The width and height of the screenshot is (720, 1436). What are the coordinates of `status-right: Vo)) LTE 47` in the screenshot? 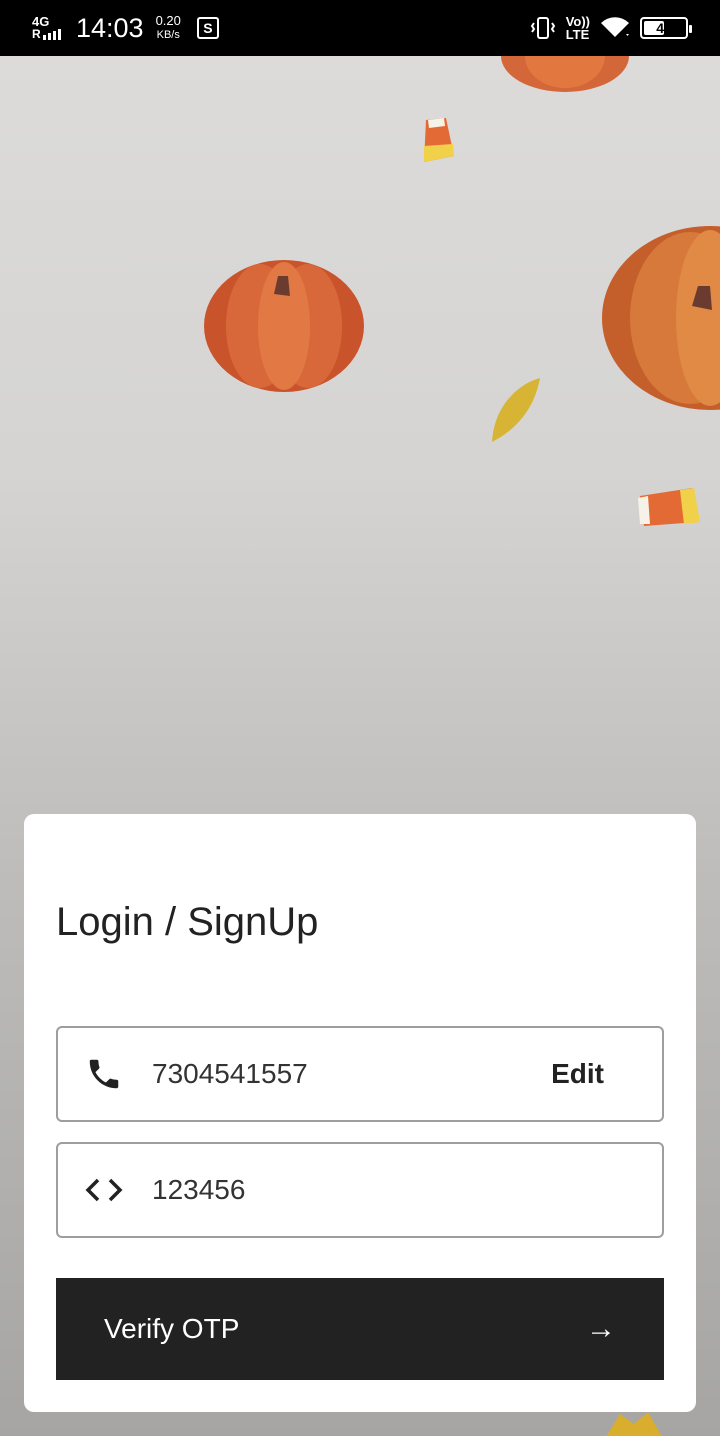 It's located at (611, 28).